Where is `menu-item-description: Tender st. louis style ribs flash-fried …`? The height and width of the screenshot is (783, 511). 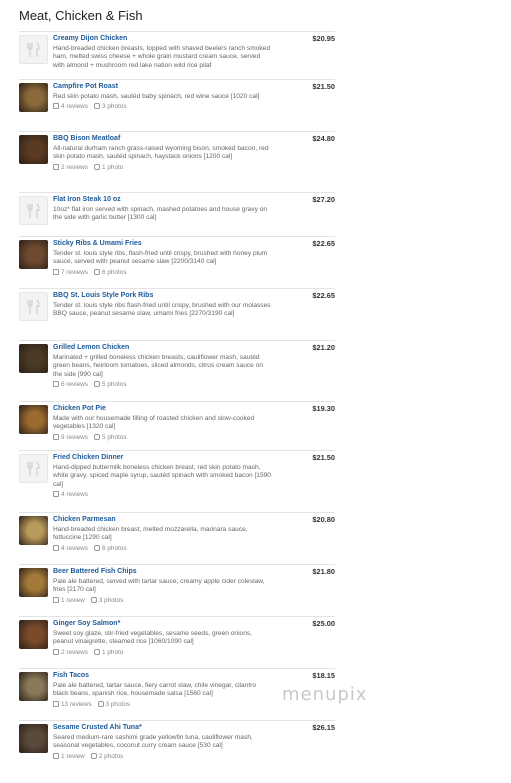 menu-item-description: Tender st. louis style ribs flash-fried … is located at coordinates (162, 310).